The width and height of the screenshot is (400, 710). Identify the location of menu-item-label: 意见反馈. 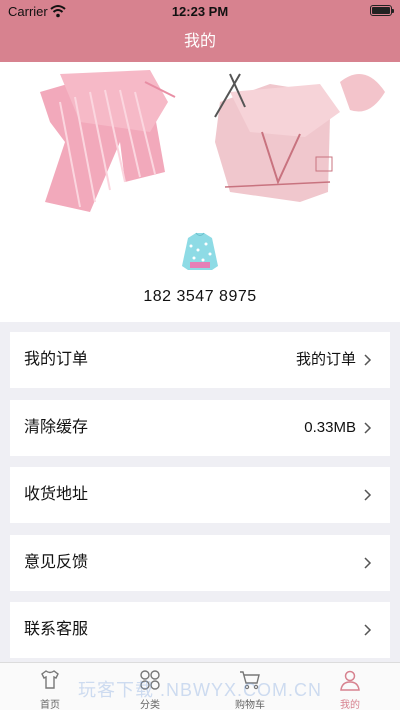
(56, 562).